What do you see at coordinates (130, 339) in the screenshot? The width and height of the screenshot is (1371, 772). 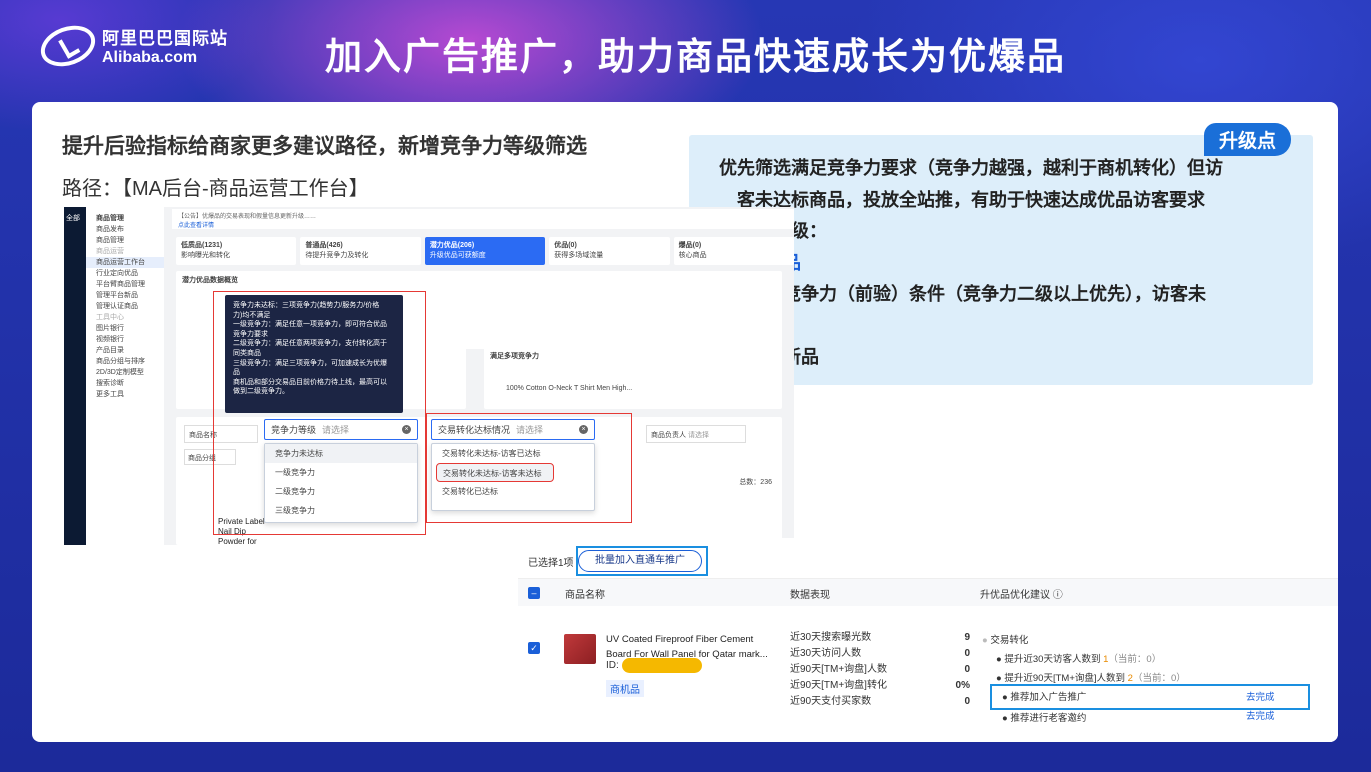 I see `menu-item: 视频银行` at bounding box center [130, 339].